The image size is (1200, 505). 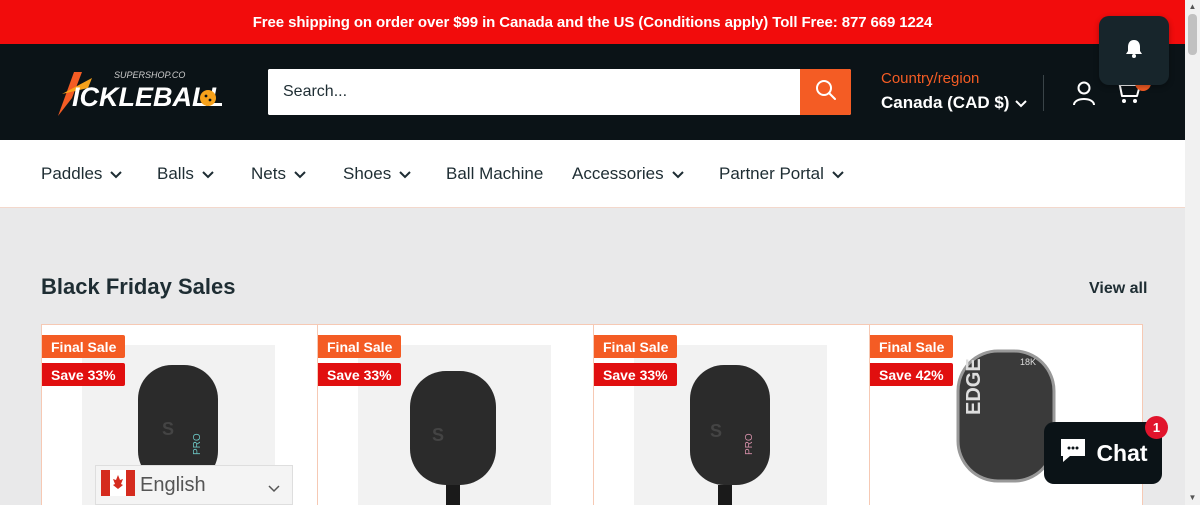 I want to click on nav-label: Shoes, so click(x=367, y=173).